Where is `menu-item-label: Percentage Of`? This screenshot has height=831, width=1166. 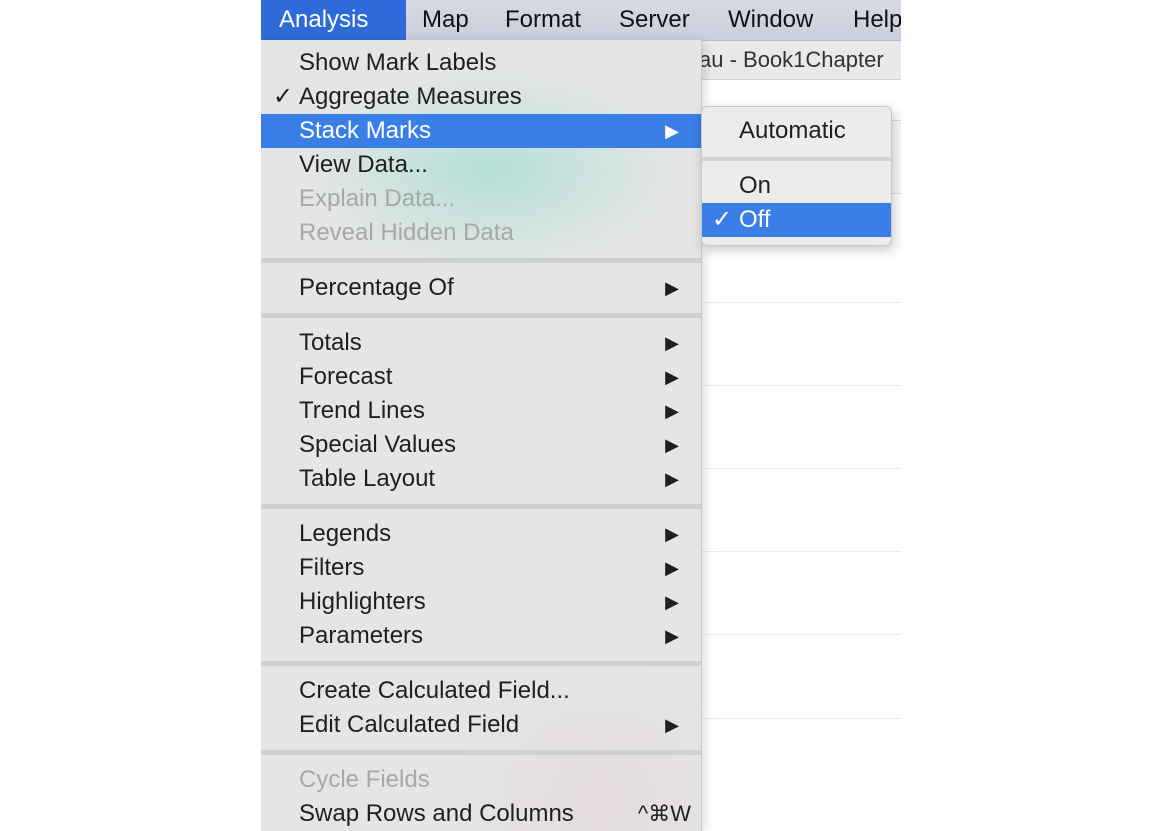 menu-item-label: Percentage Of is located at coordinates (376, 287).